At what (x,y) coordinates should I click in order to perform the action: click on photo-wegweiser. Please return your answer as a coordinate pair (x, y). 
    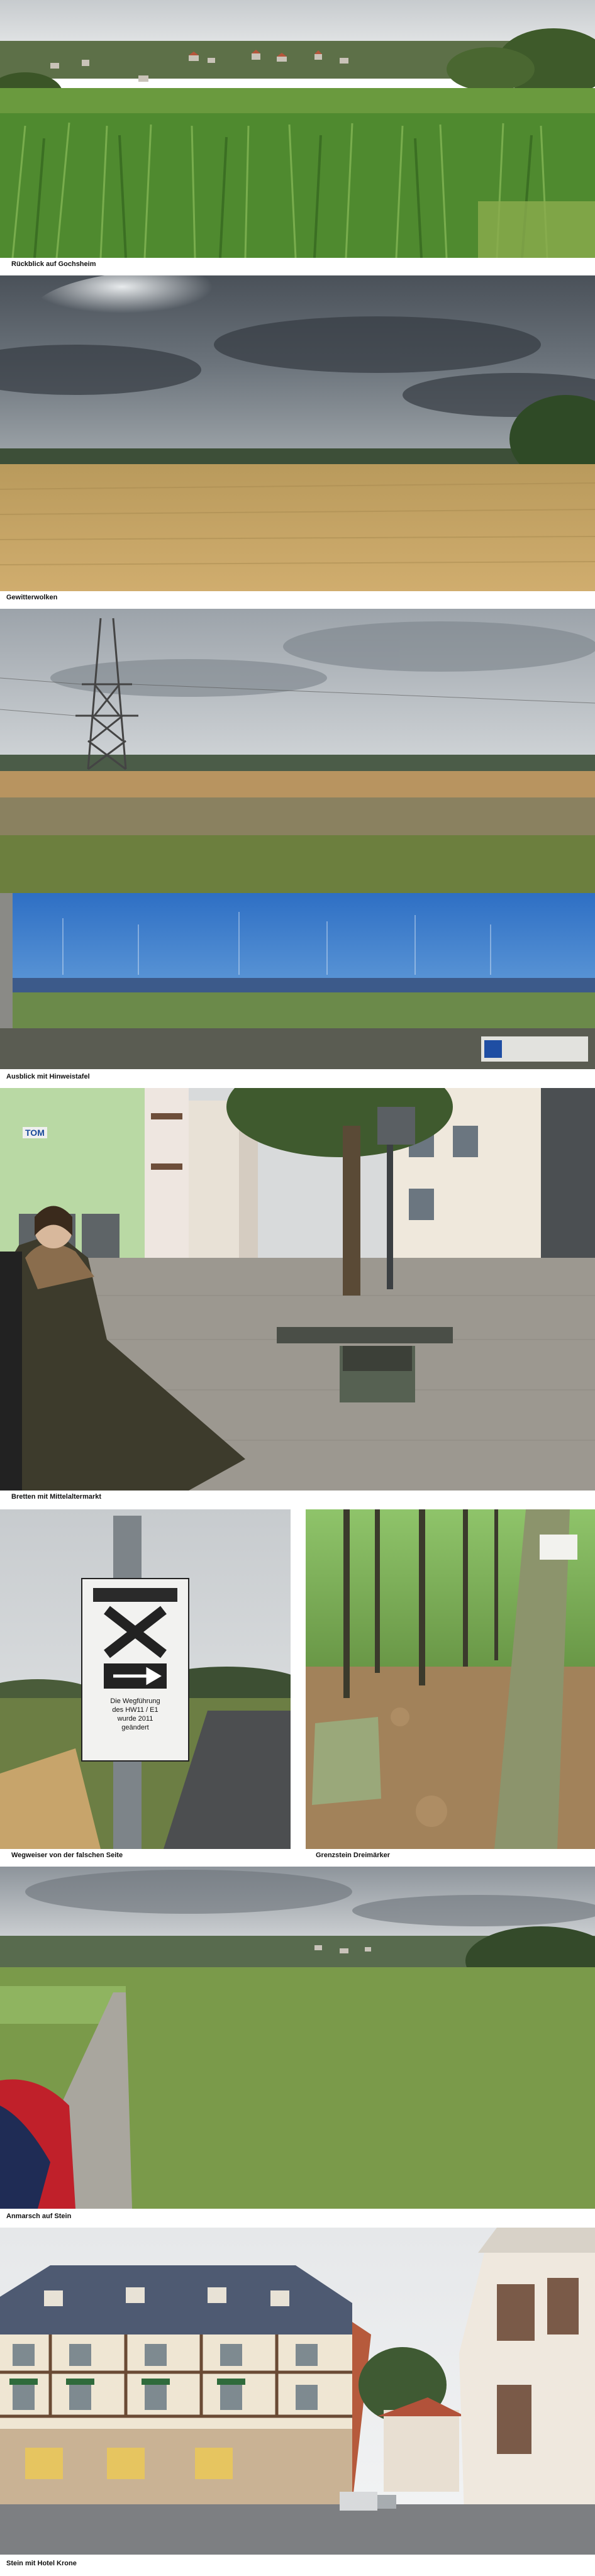
    Looking at the image, I should click on (145, 1679).